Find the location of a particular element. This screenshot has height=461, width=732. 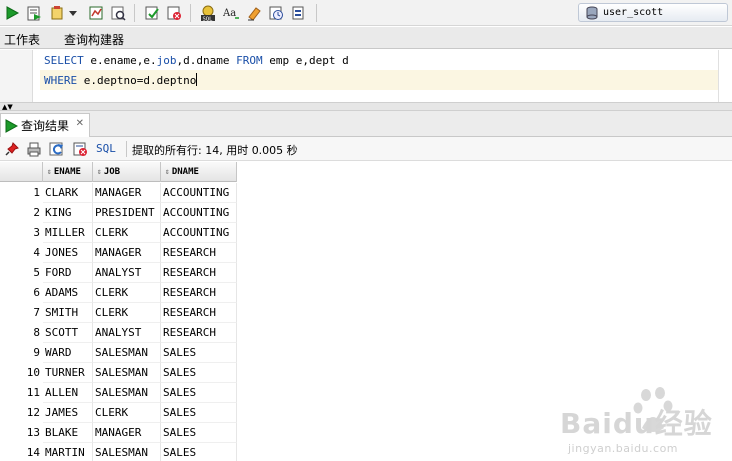

sql-tuning-icon: SQL is located at coordinates (208, 13).